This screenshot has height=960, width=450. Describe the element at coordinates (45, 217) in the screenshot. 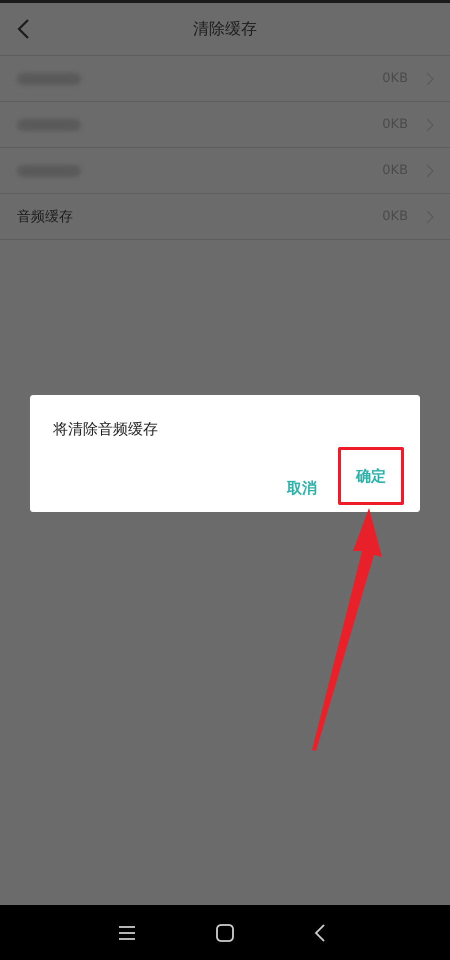

I see `row-label: 音频缓存` at that location.